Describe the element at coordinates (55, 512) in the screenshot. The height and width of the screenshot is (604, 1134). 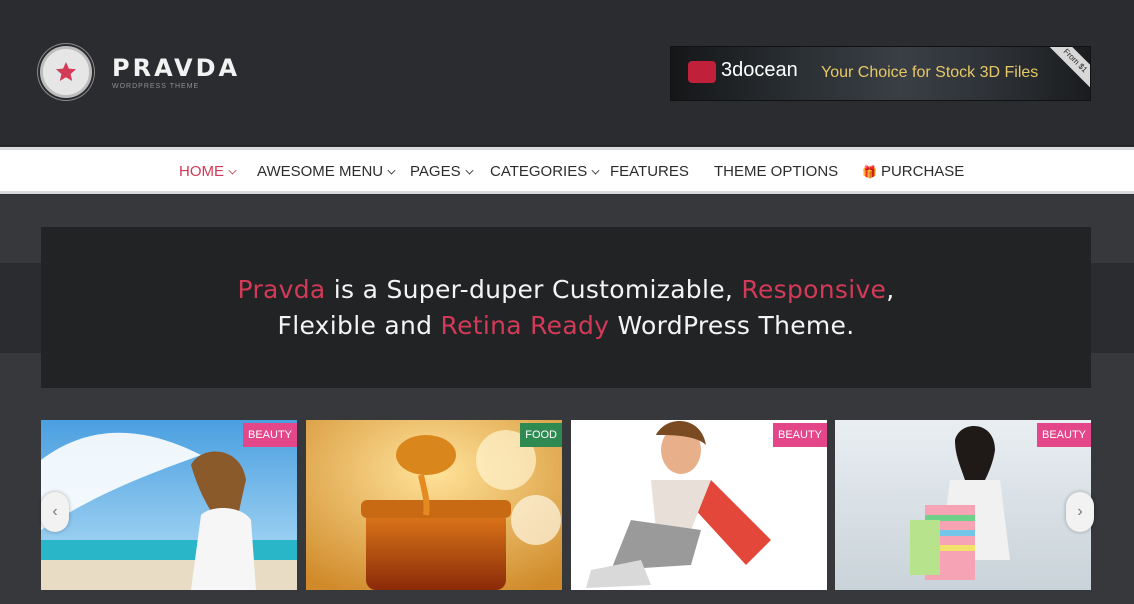
I see `chevron-left-icon: ‹` at that location.